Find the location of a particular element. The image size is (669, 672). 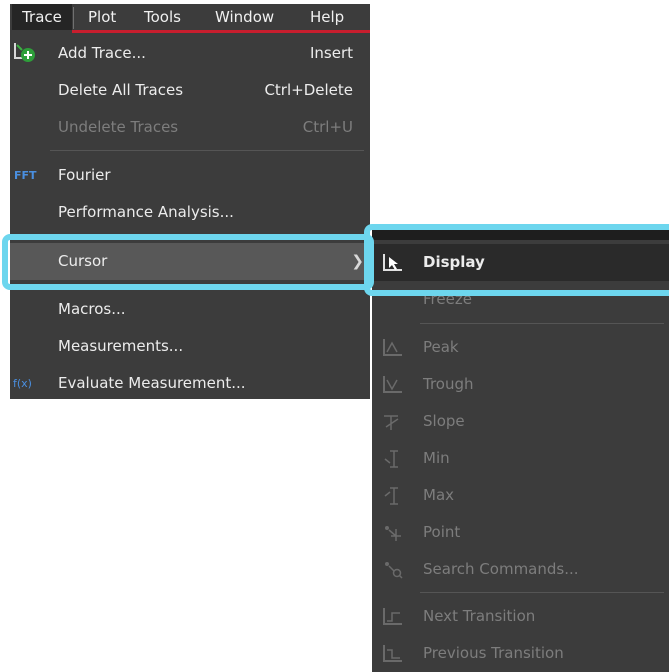

submenu-item-label: Previous Transition is located at coordinates (493, 653).